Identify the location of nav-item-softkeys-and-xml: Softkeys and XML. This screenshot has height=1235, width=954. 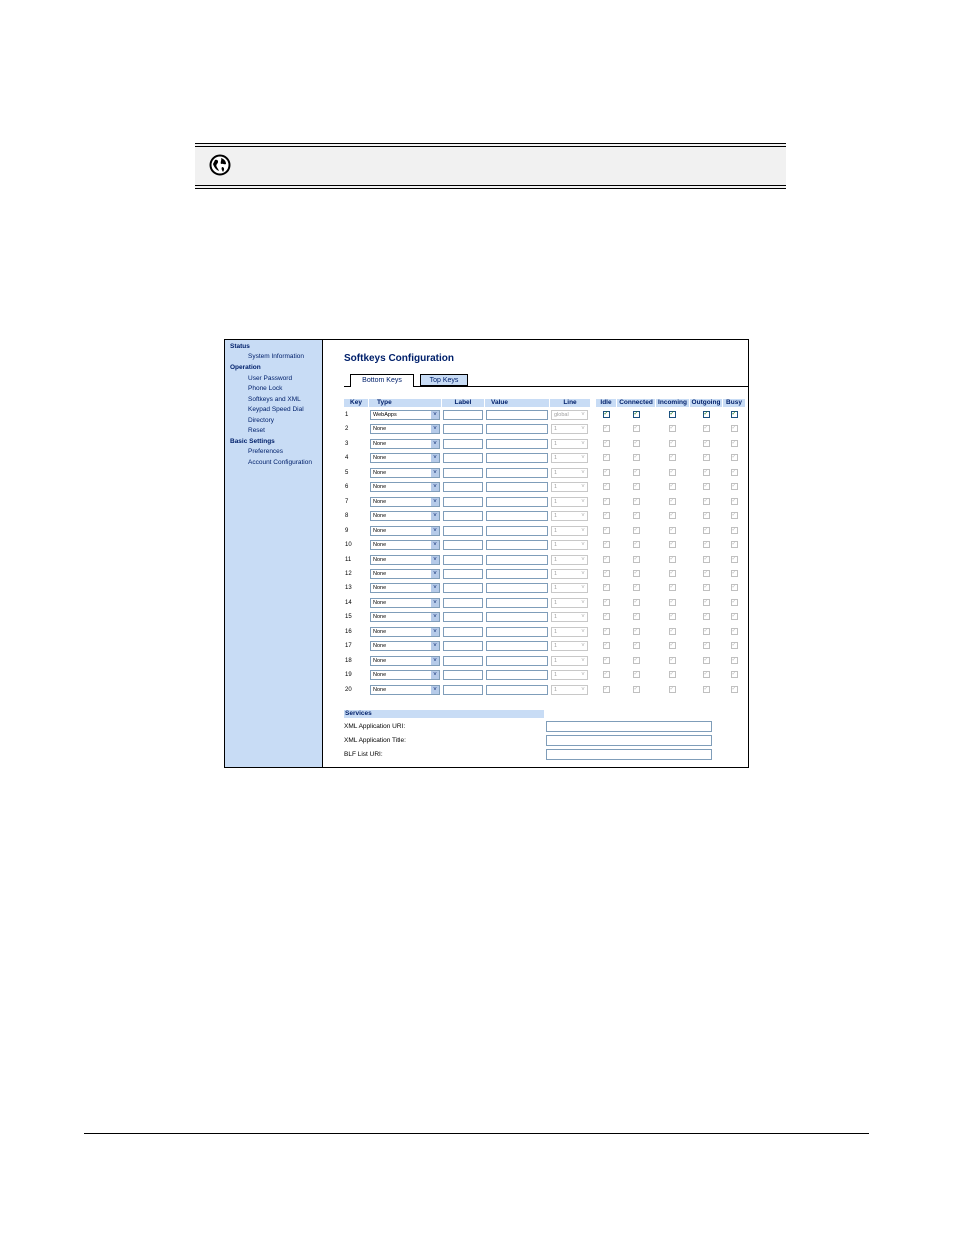
(274, 399).